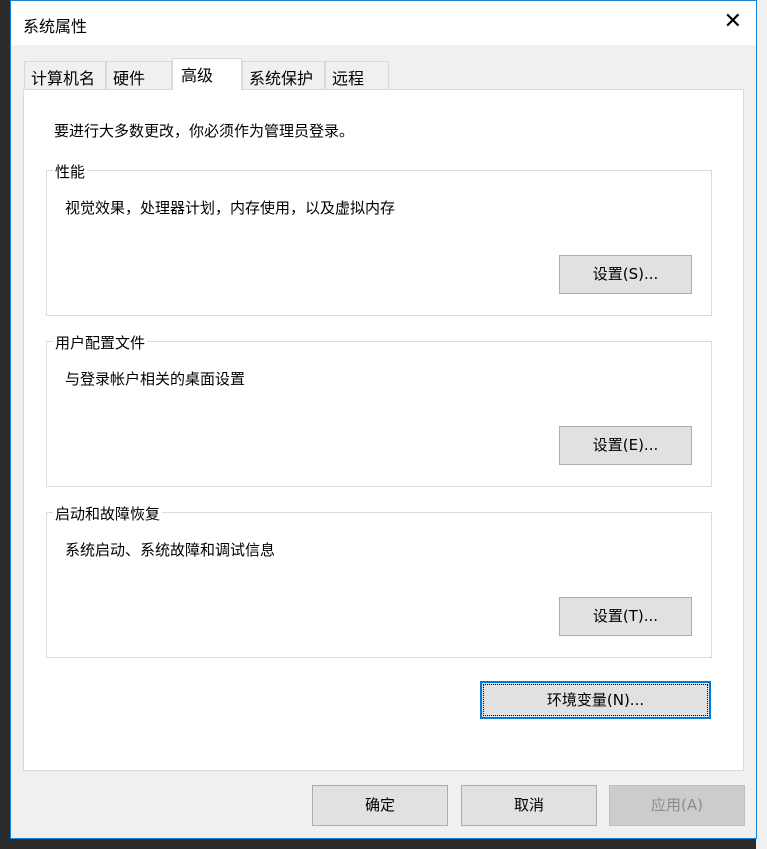  What do you see at coordinates (677, 805) in the screenshot?
I see `apply-button: 应用(A)` at bounding box center [677, 805].